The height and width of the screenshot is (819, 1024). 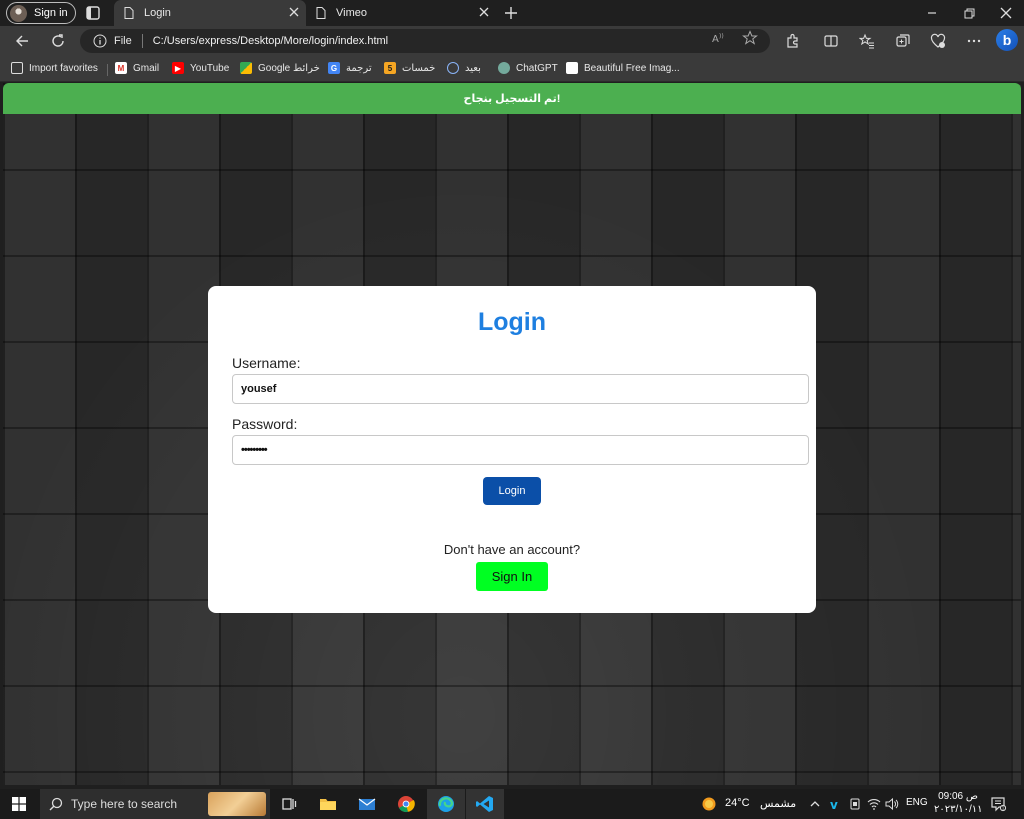 I want to click on svg-text: A, so click(x=715, y=39).